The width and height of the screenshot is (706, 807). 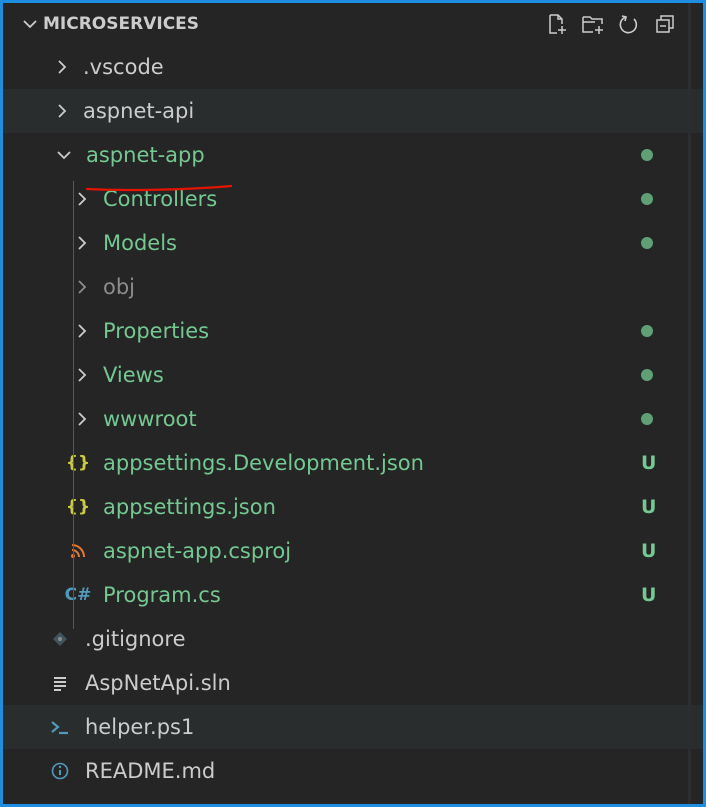 I want to click on red-underline-annotation, so click(x=159, y=188).